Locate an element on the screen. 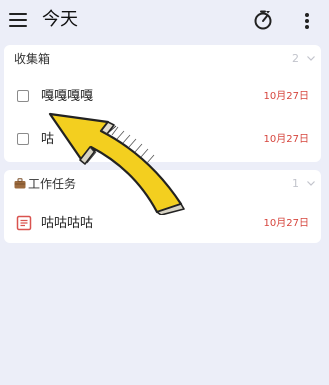 The width and height of the screenshot is (329, 385). menu-button is located at coordinates (18, 20).